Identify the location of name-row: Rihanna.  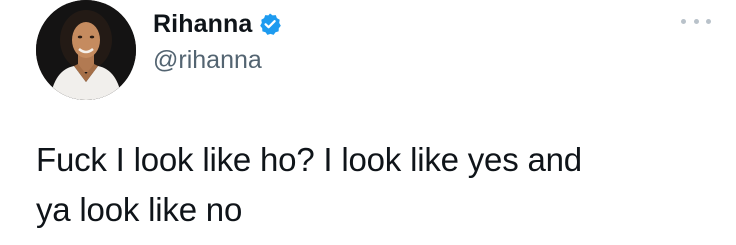
(217, 24).